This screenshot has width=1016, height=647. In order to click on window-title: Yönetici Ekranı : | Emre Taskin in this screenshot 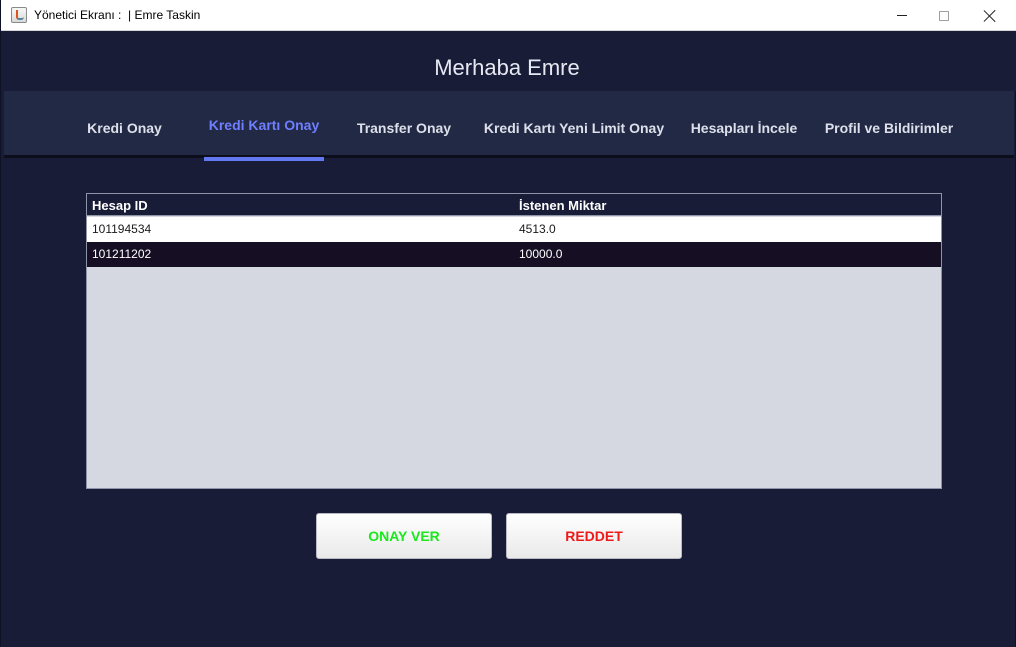, I will do `click(117, 15)`.